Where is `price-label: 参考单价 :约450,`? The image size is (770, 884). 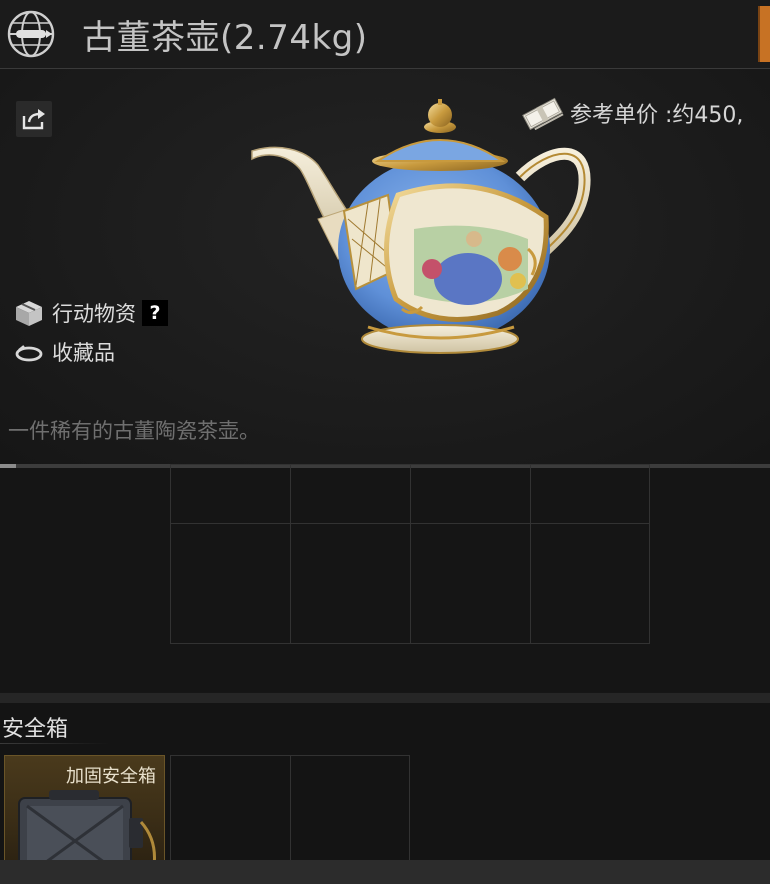 price-label: 参考单价 :约450, is located at coordinates (657, 115).